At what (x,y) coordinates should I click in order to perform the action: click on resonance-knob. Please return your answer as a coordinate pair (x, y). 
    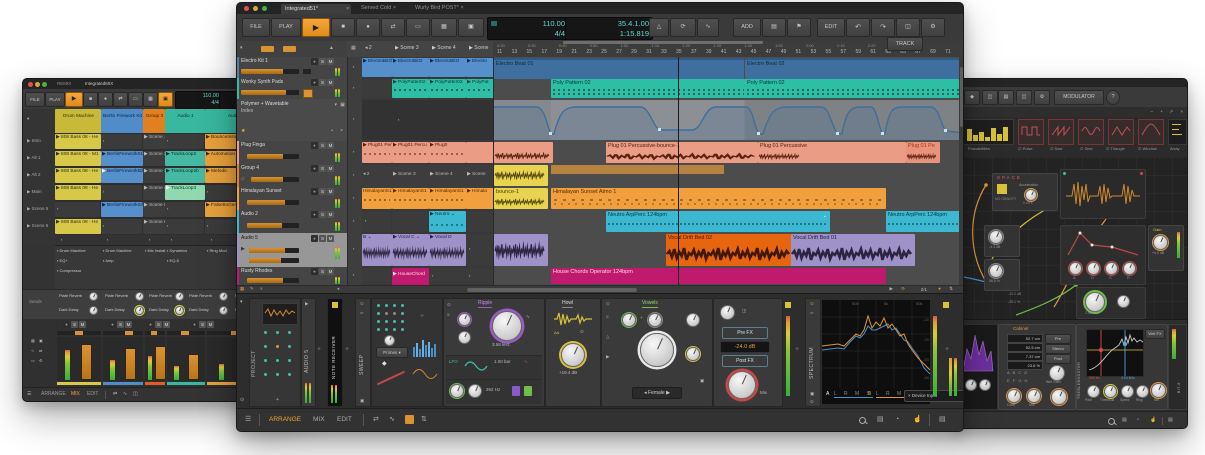
    Looking at the image, I should click on (1123, 301).